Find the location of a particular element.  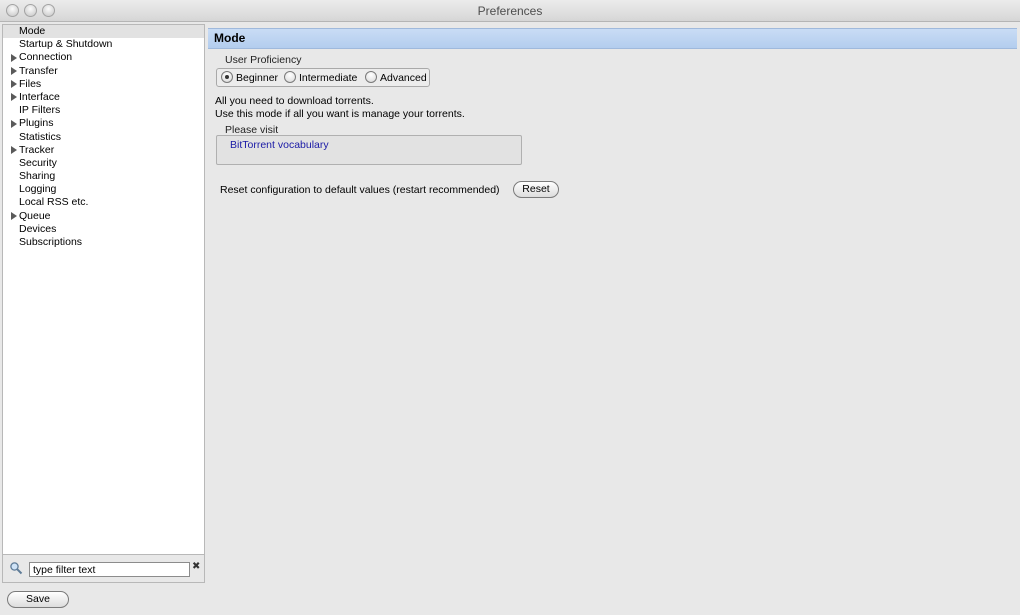

radio-advanced: Advanced is located at coordinates (396, 78).